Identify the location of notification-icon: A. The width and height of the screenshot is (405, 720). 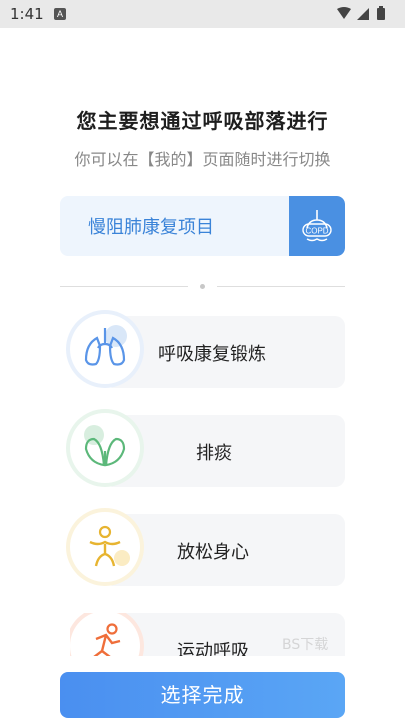
(60, 14).